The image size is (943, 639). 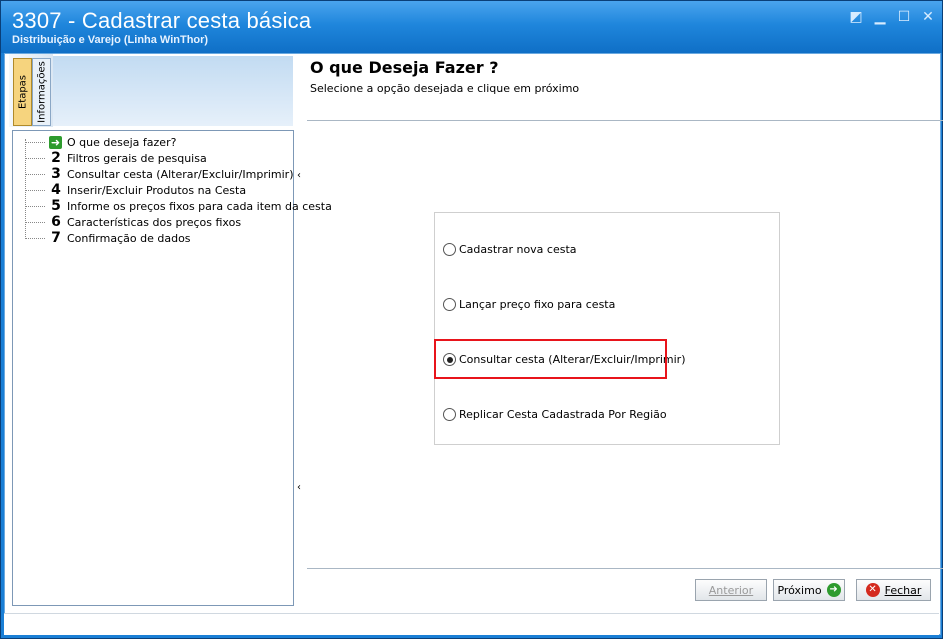 I want to click on footer-divider, so click(x=625, y=568).